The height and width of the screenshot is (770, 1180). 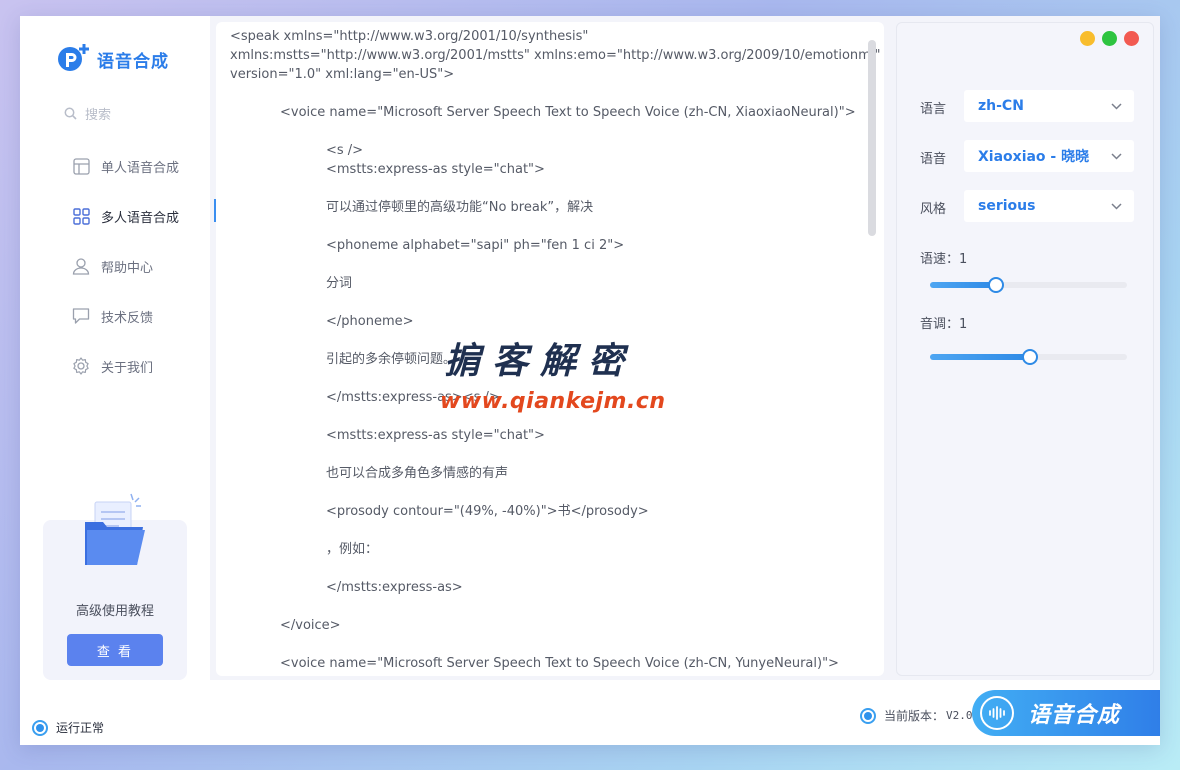 I want to click on sidebar-item-help: 帮助中心, so click(x=115, y=266).